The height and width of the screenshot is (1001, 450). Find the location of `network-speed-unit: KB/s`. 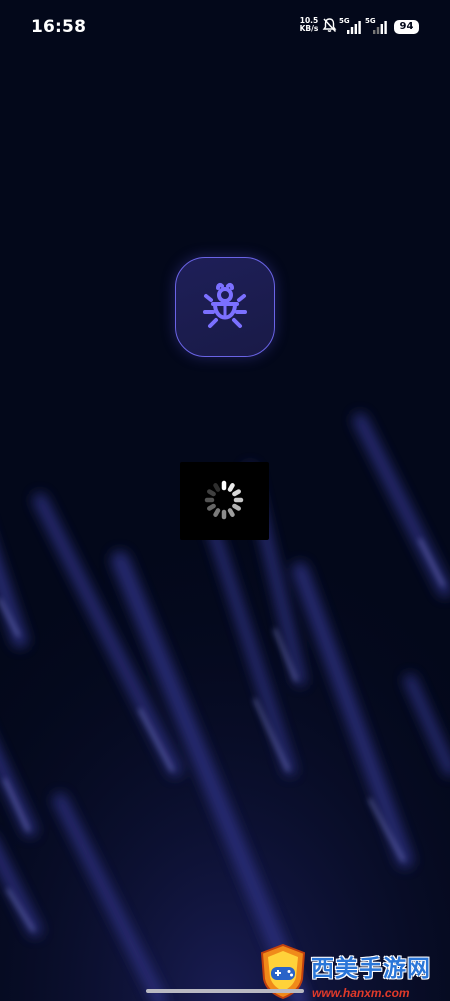

network-speed-unit: KB/s is located at coordinates (309, 28).